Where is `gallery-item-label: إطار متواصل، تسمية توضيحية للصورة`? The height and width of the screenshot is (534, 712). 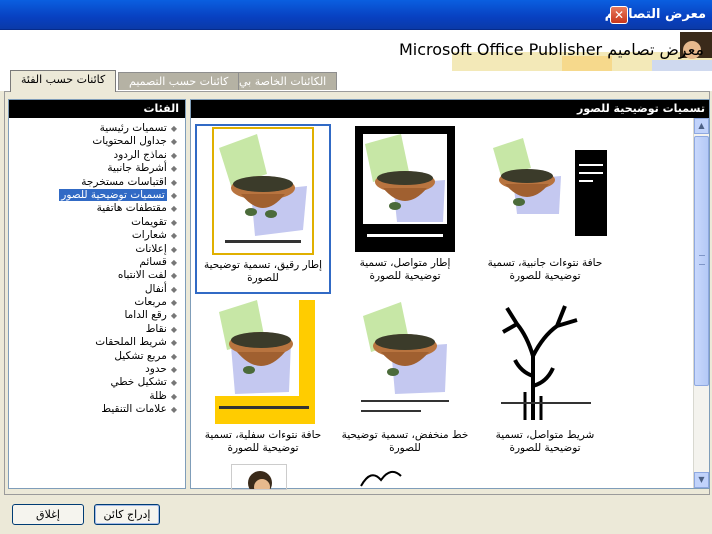
gallery-item-label: إطار متواصل، تسمية توضيحية للصورة is located at coordinates (405, 269).